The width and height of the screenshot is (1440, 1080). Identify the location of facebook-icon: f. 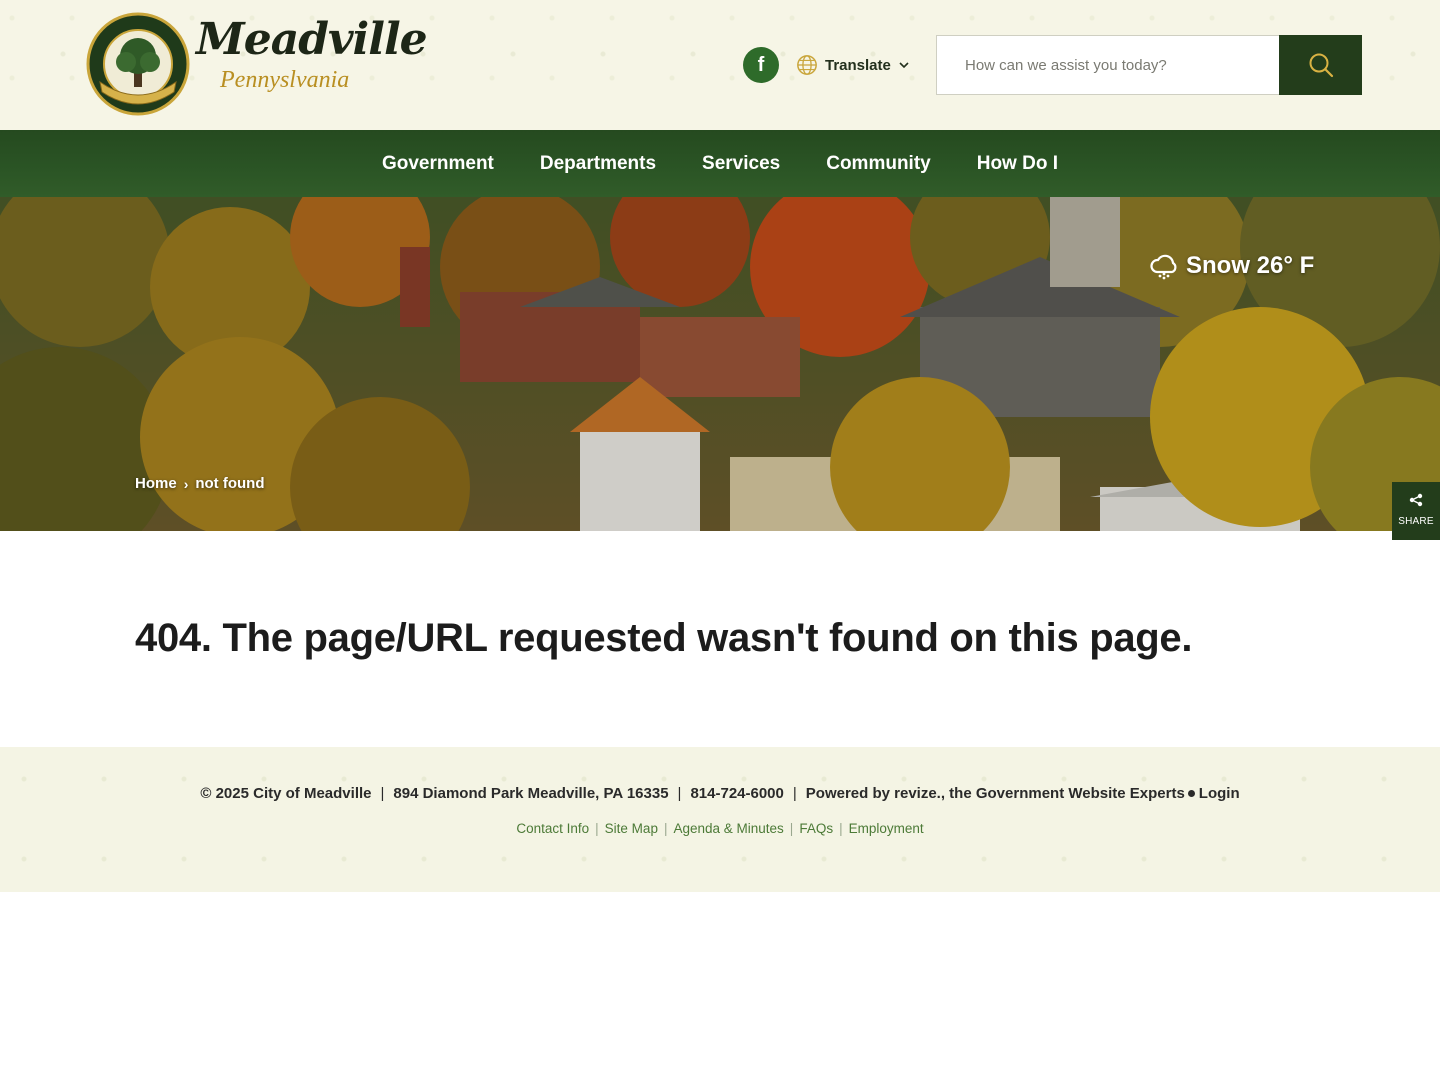
(761, 65).